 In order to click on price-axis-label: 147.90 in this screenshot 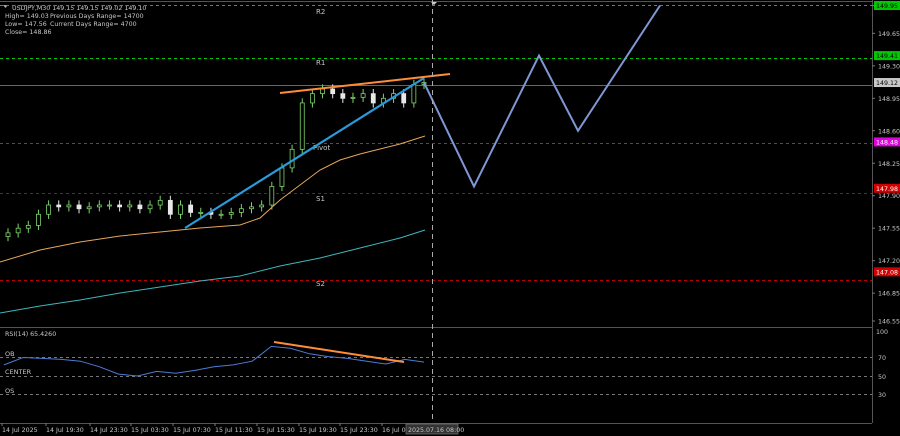, I will do `click(889, 196)`.